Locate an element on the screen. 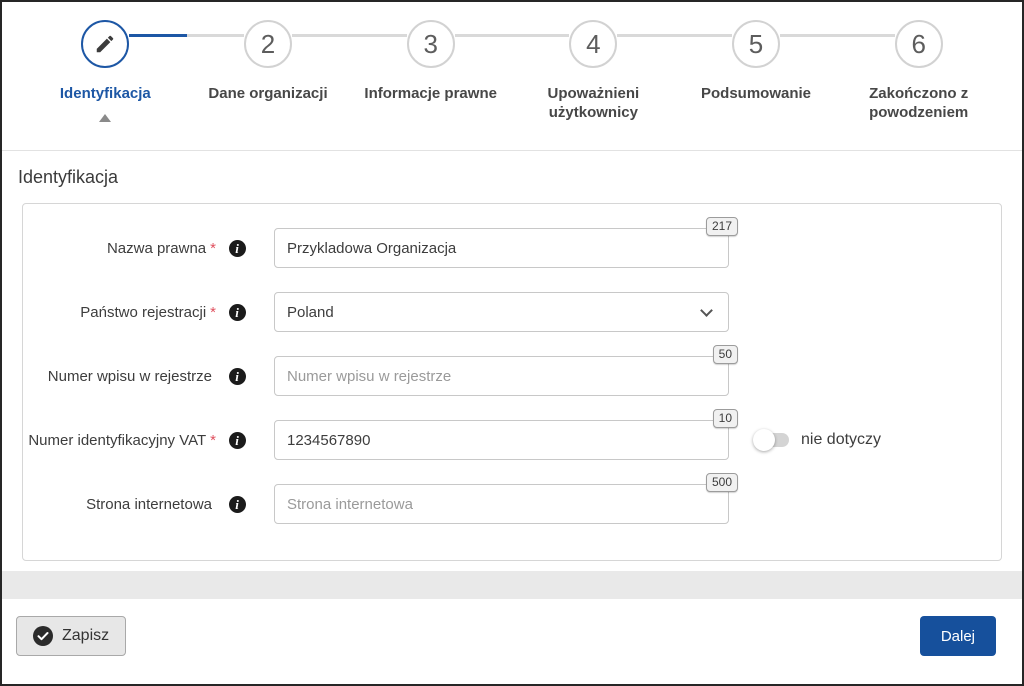 The width and height of the screenshot is (1024, 686). footer-actions: Zapisz Dalej is located at coordinates (512, 627).